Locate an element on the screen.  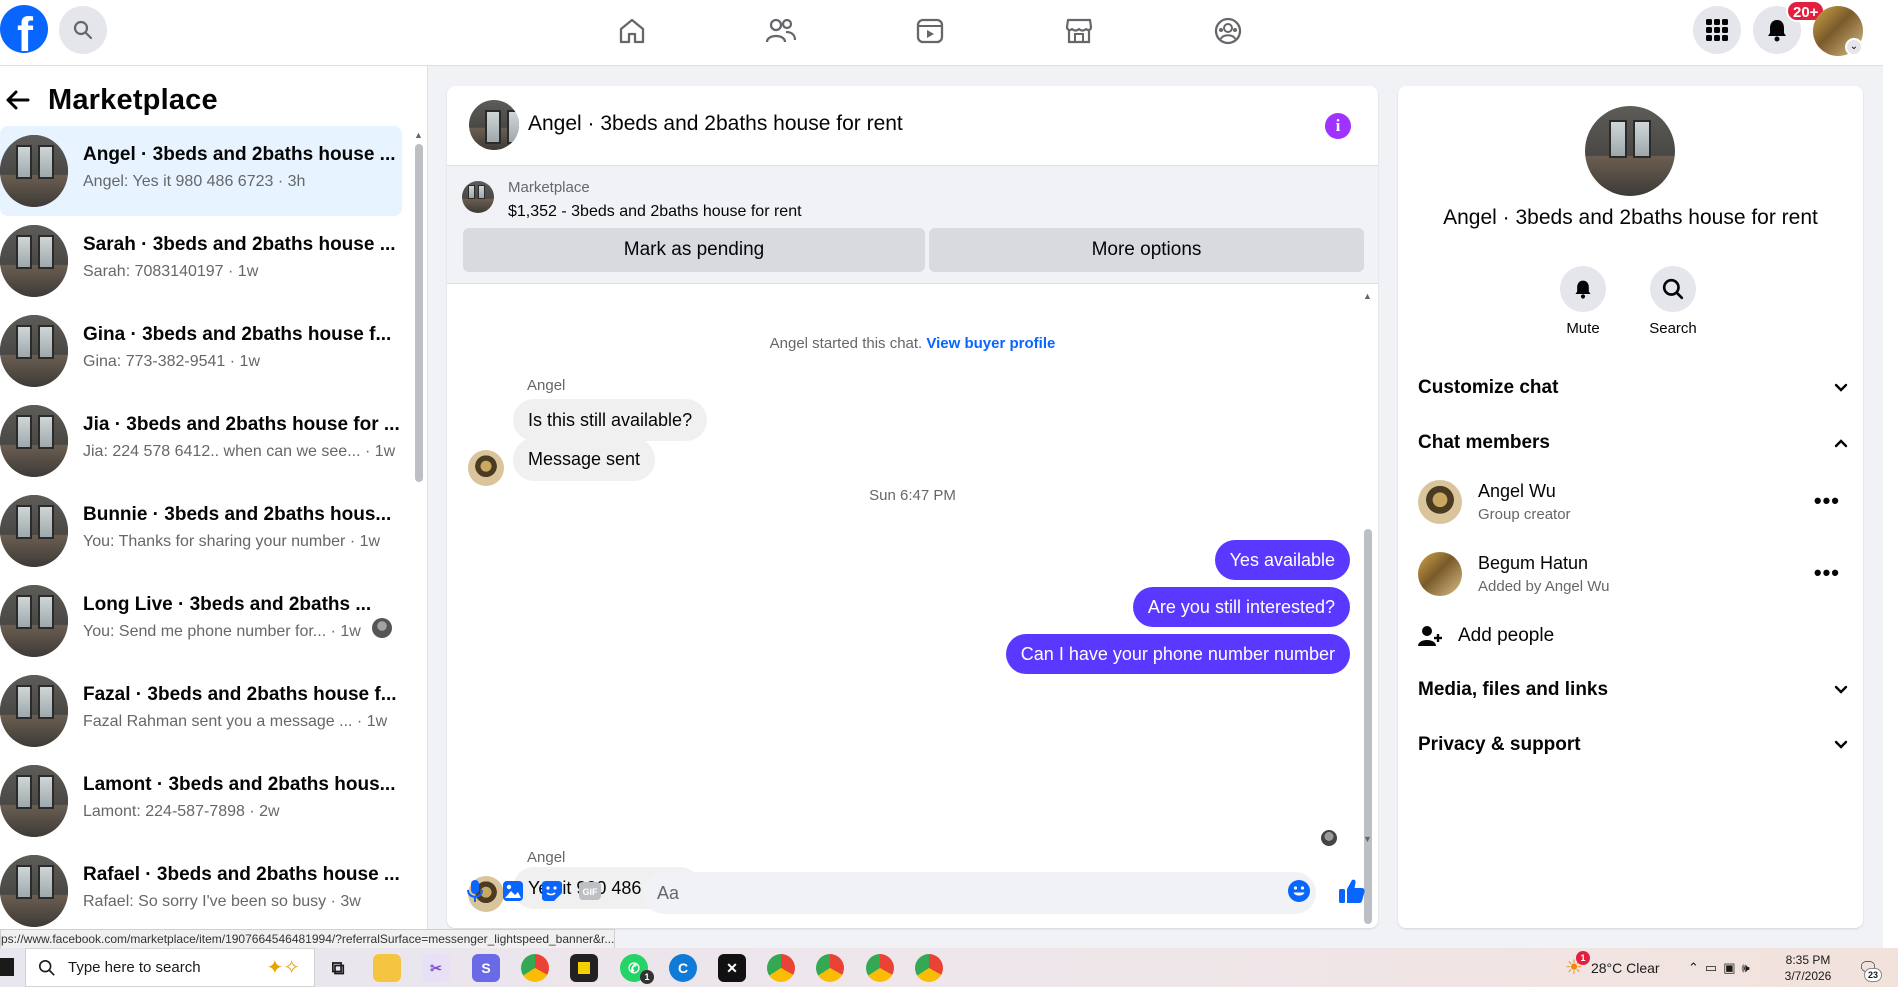
member-name: Angel Wu is located at coordinates (1517, 491).